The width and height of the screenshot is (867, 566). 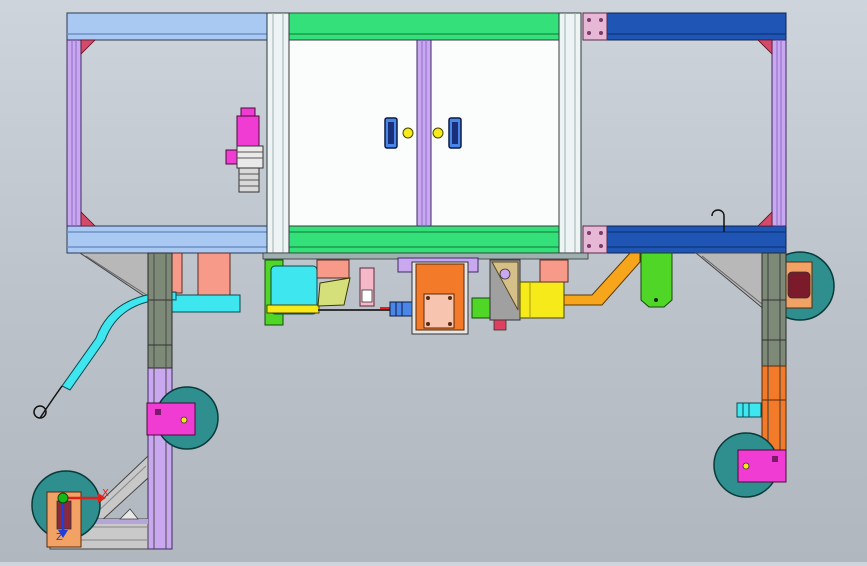 I want to click on servo-motor, so click(x=542, y=300).